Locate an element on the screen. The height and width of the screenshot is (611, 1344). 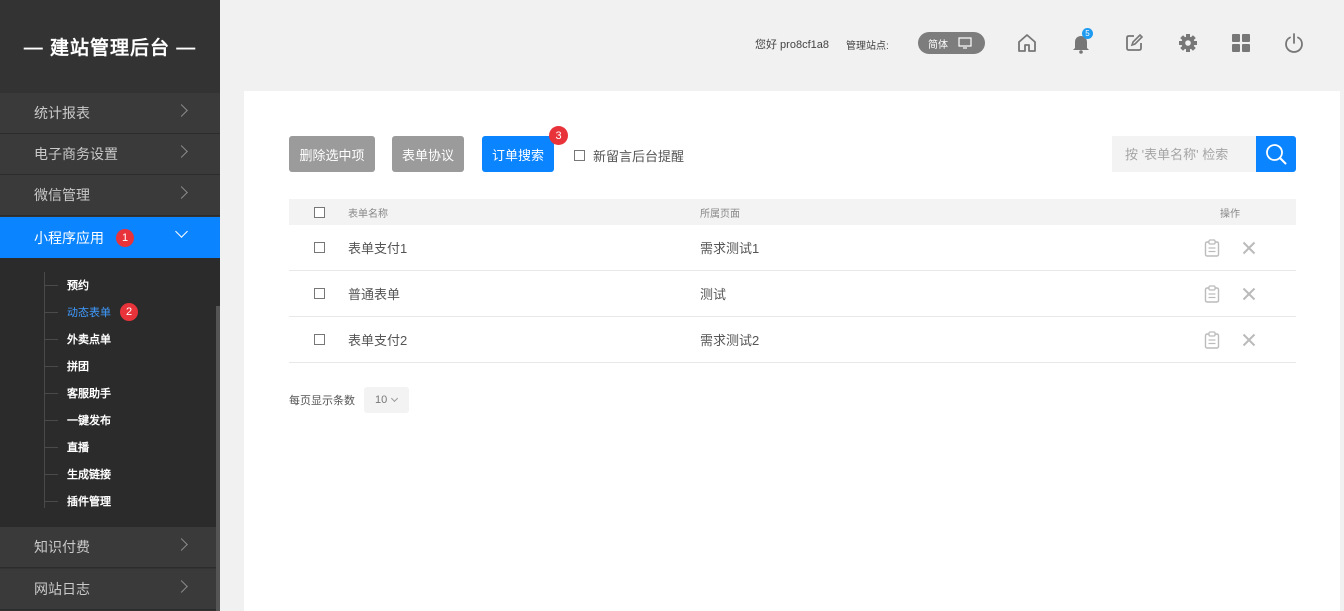
new-message-reminder-toggle: 新留言后台提醒 is located at coordinates (629, 155).